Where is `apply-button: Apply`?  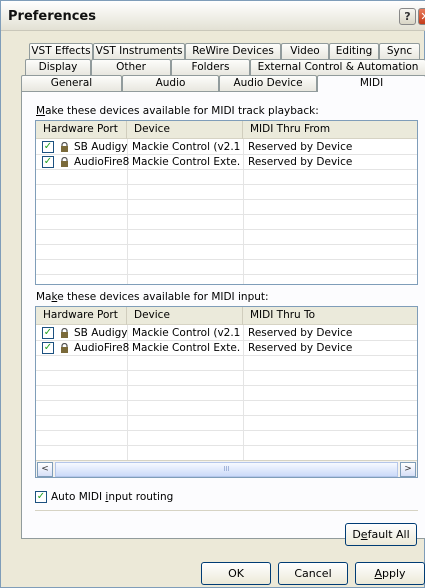 apply-button: Apply is located at coordinates (390, 573).